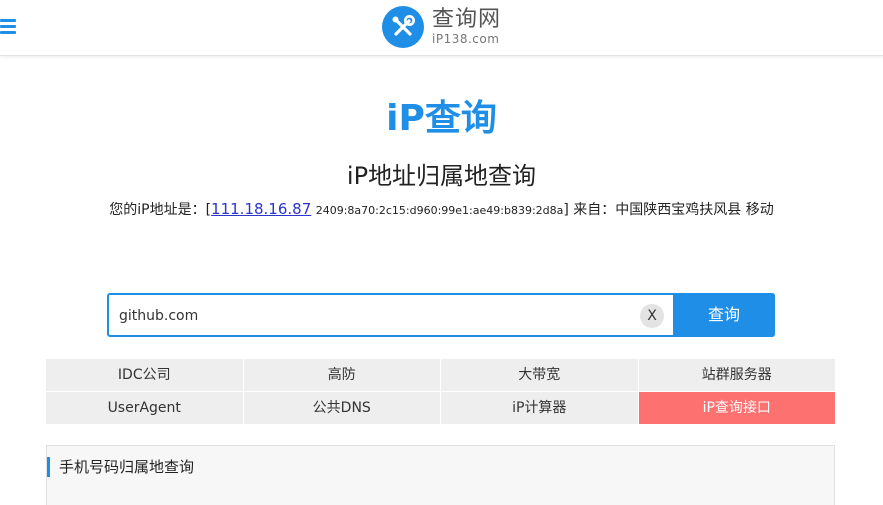 The width and height of the screenshot is (883, 505). I want to click on link-bandwidth: 大带宽, so click(539, 375).